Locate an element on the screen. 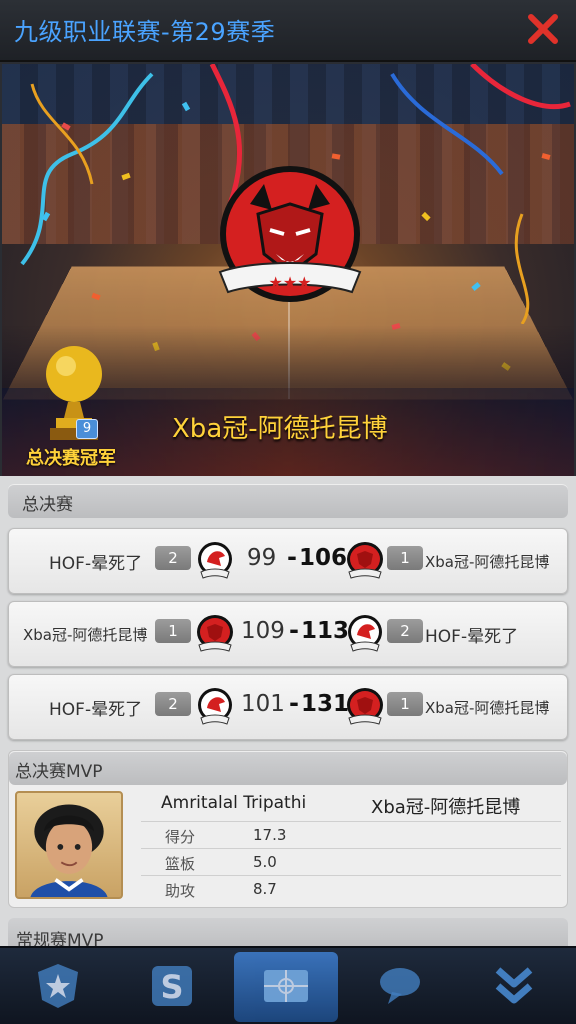  regular-season-mvp-header: 常规赛MVP is located at coordinates (288, 932).